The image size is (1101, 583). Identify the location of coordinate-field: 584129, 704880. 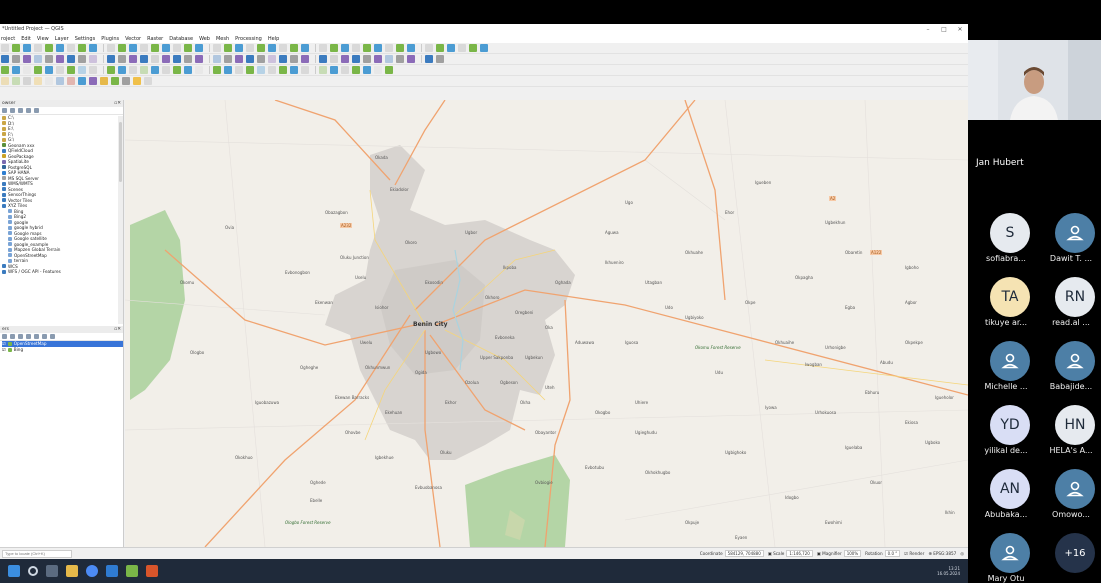
(744, 553).